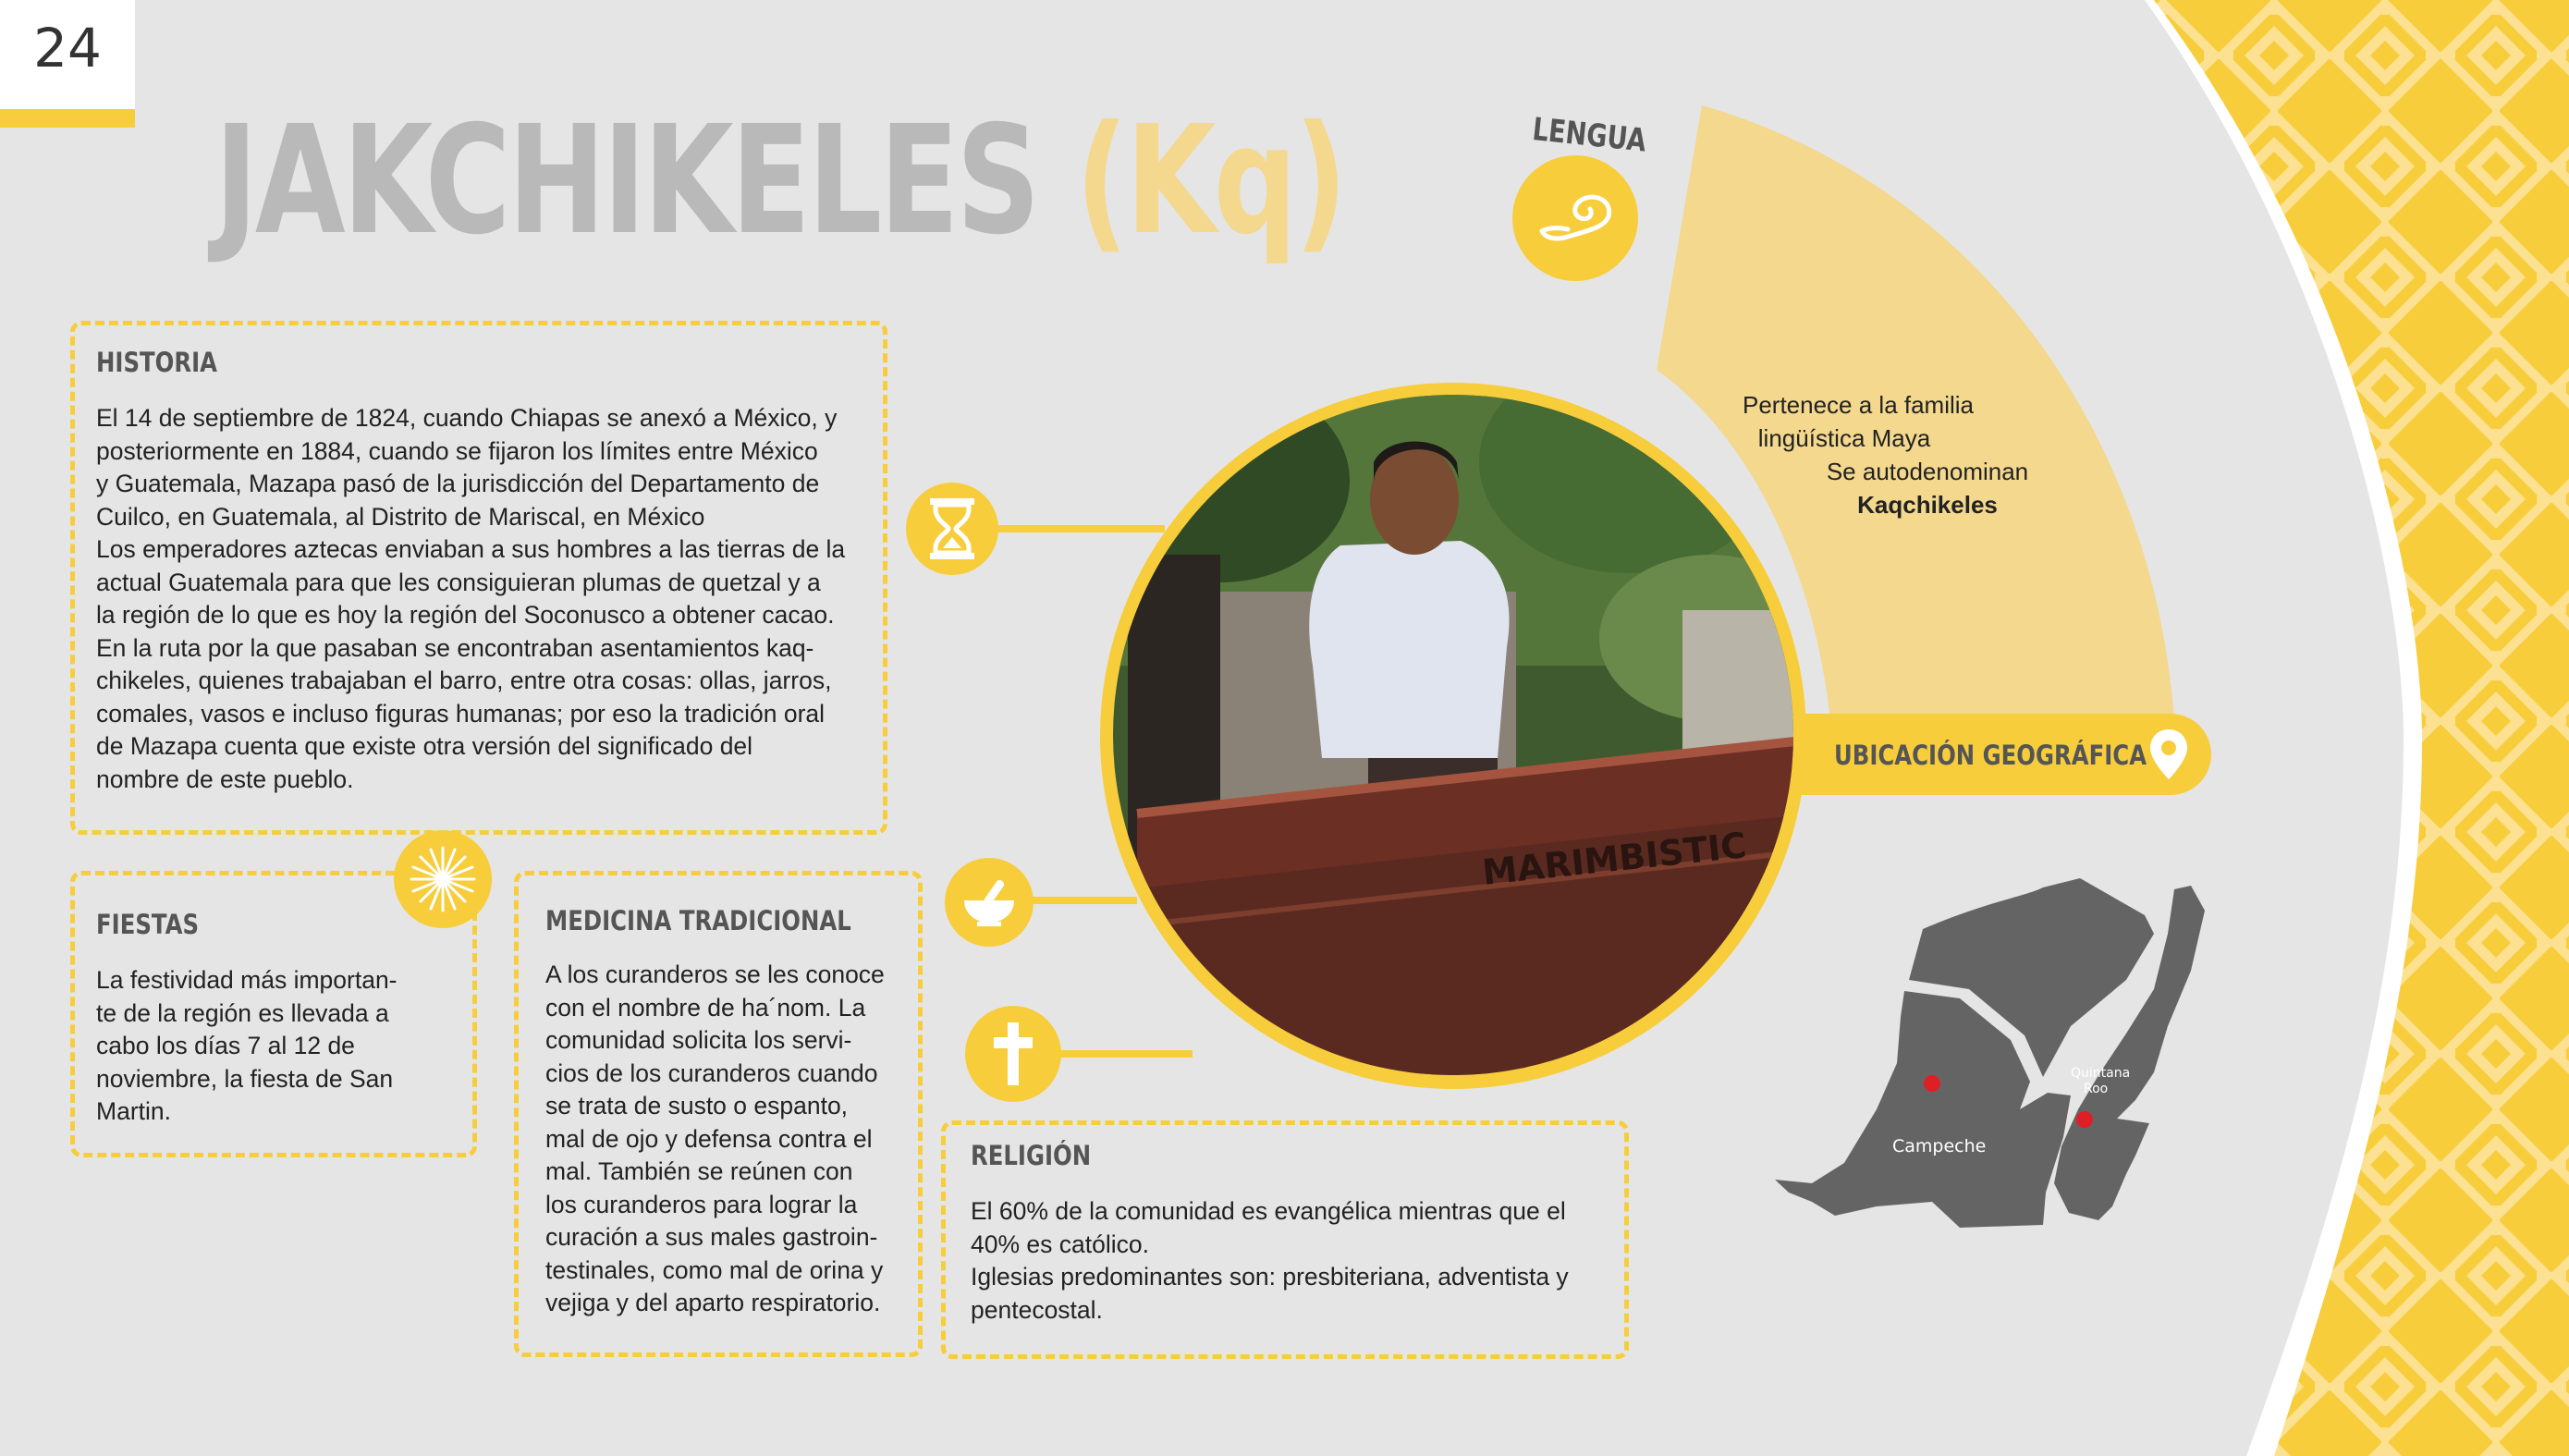 This screenshot has height=1456, width=2569. I want to click on map-marker-quintana-roo, so click(2084, 1119).